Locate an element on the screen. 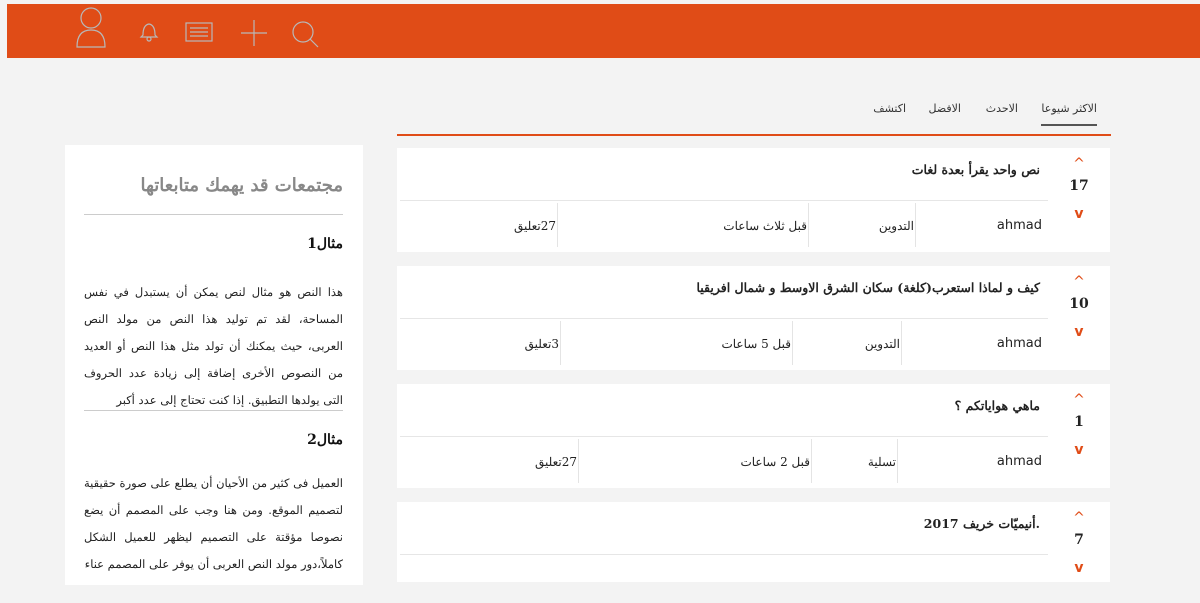 This screenshot has height=603, width=1200. post-comments: 3تعليق is located at coordinates (543, 343).